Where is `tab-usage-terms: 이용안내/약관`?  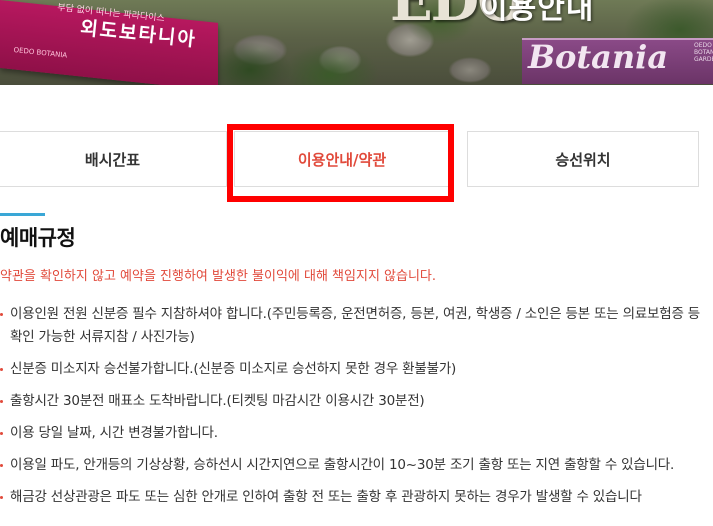
tab-usage-terms: 이용안내/약관 is located at coordinates (342, 159).